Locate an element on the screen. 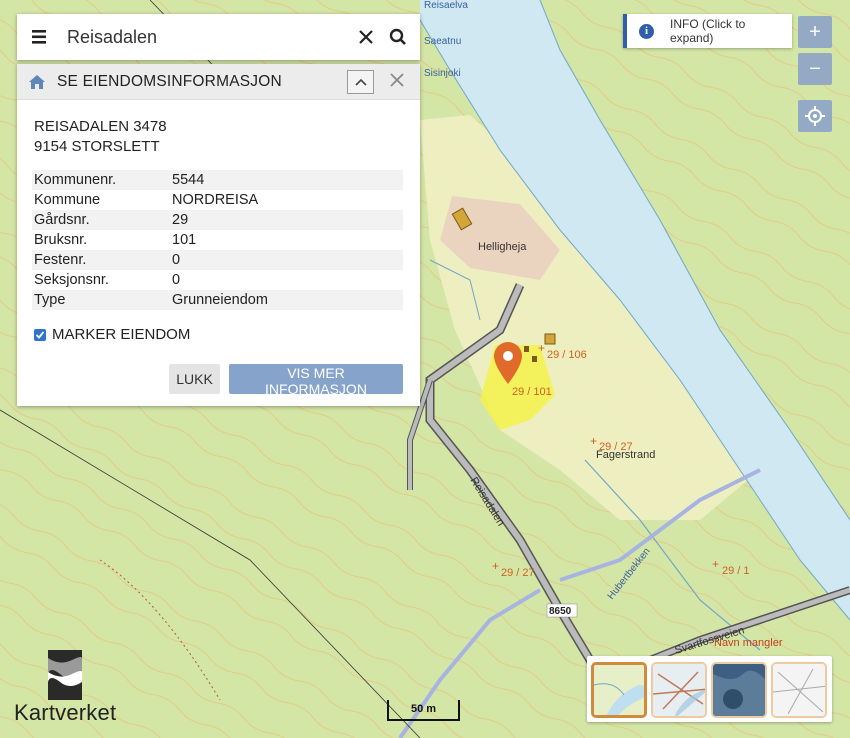 This screenshot has height=738, width=850. property-value: 5544 is located at coordinates (286, 180).